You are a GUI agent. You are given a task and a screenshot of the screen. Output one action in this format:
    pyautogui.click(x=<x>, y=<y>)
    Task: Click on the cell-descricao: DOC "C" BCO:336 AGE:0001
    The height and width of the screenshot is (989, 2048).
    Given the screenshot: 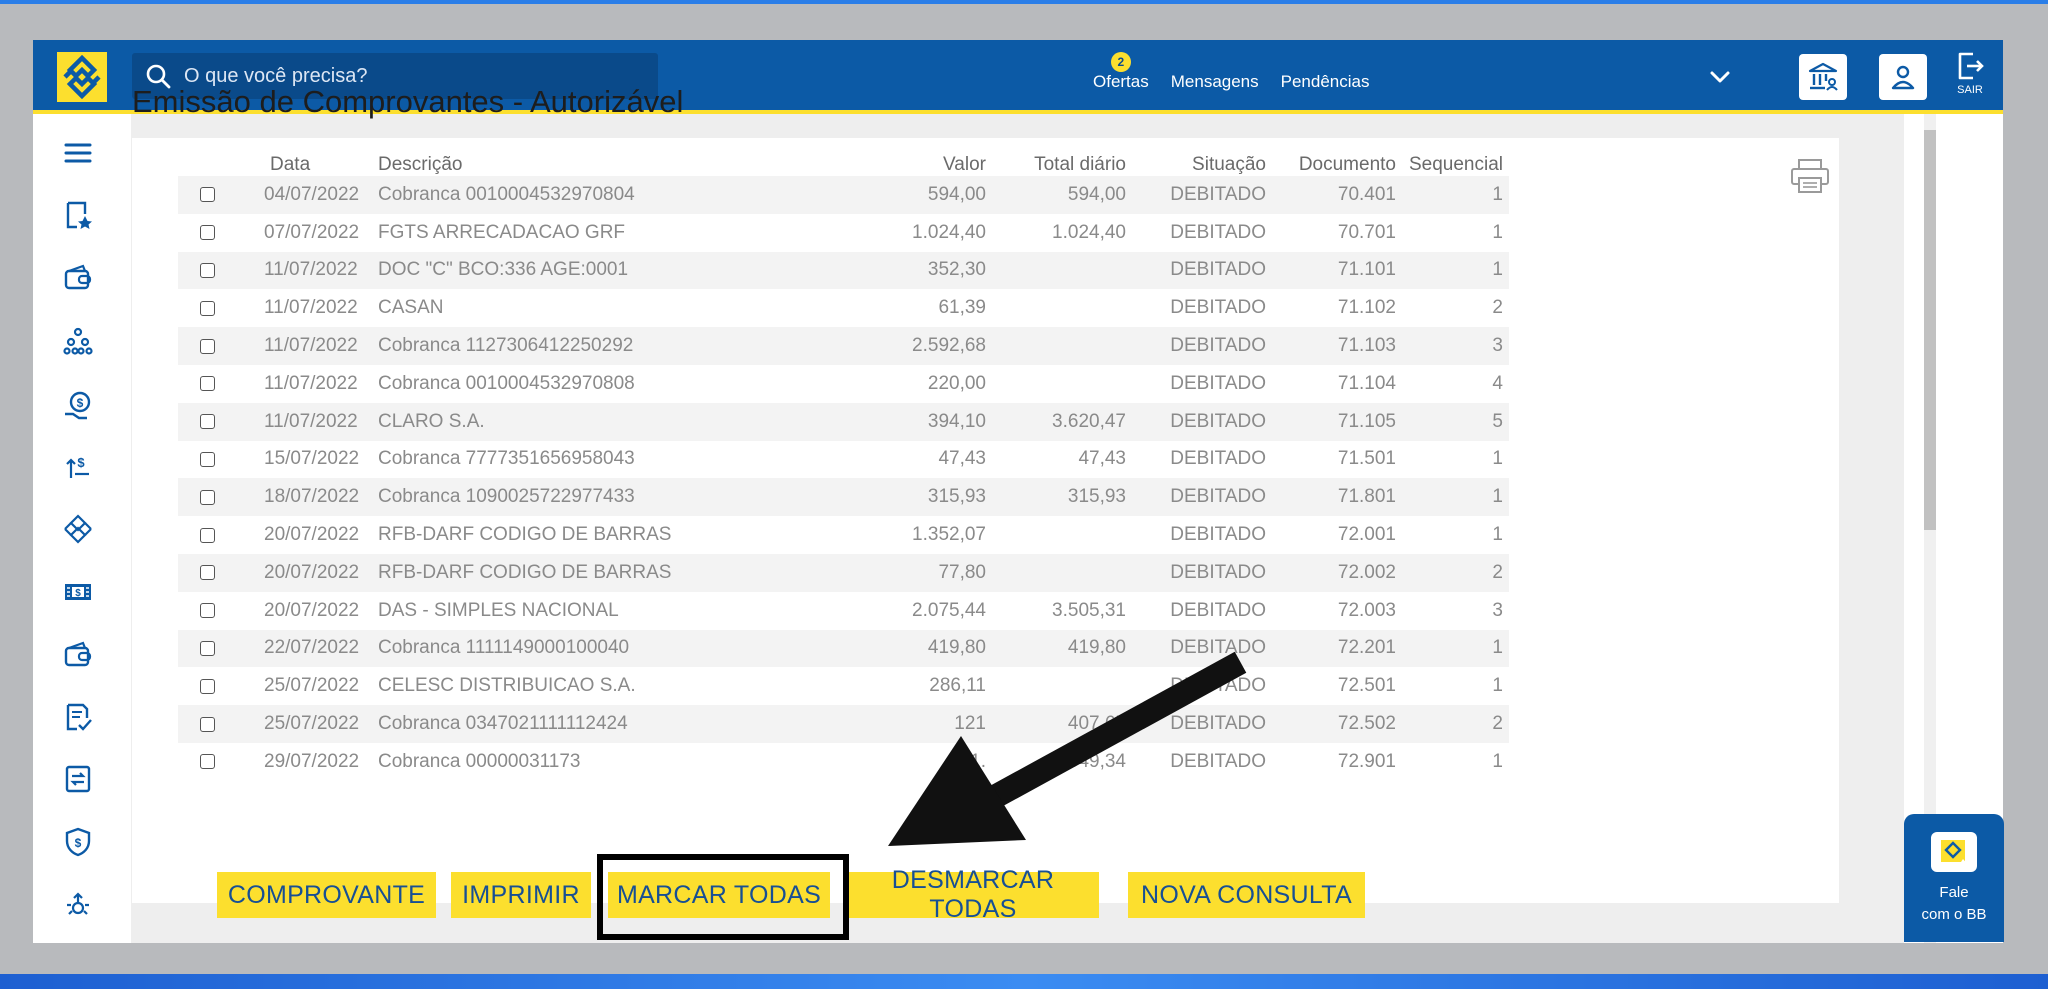 What is the action you would take?
    pyautogui.click(x=503, y=270)
    